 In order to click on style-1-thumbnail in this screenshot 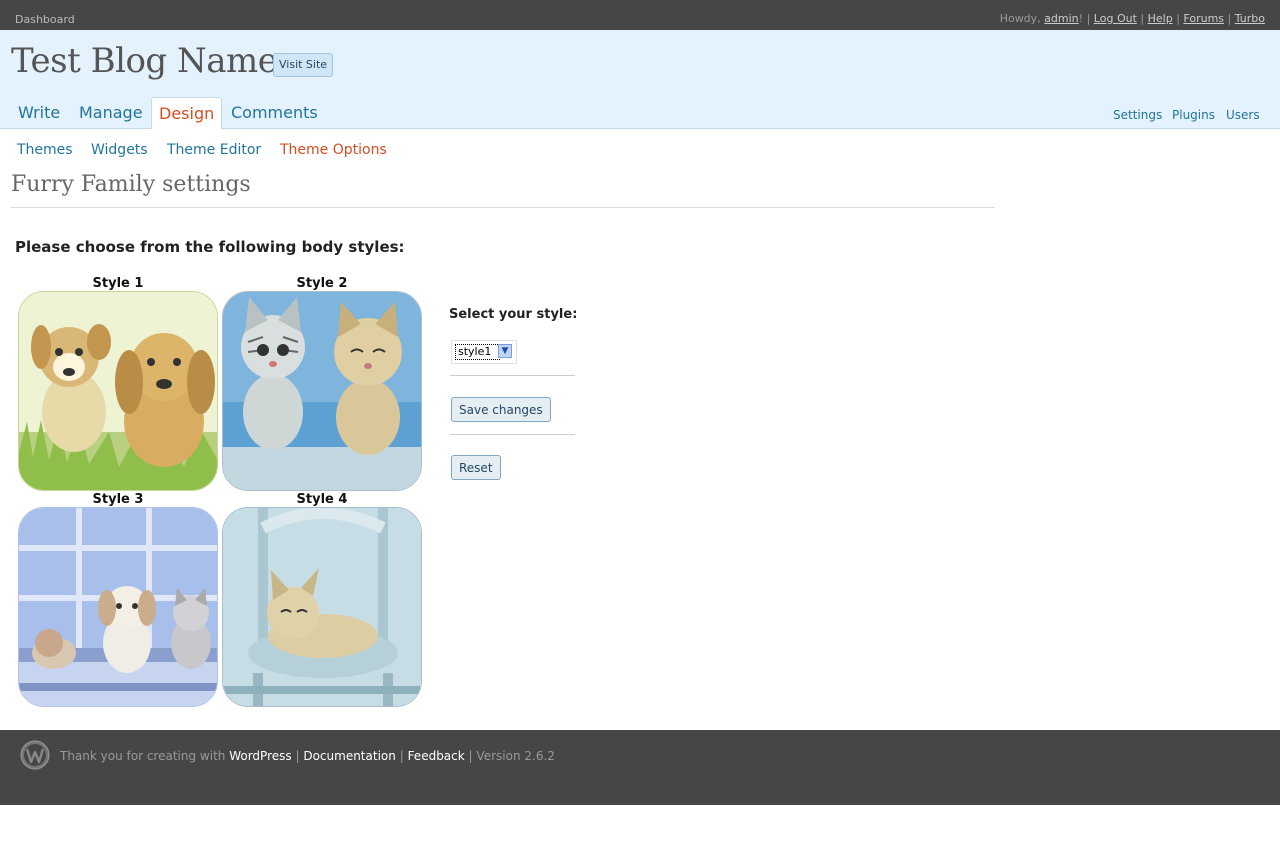, I will do `click(118, 391)`.